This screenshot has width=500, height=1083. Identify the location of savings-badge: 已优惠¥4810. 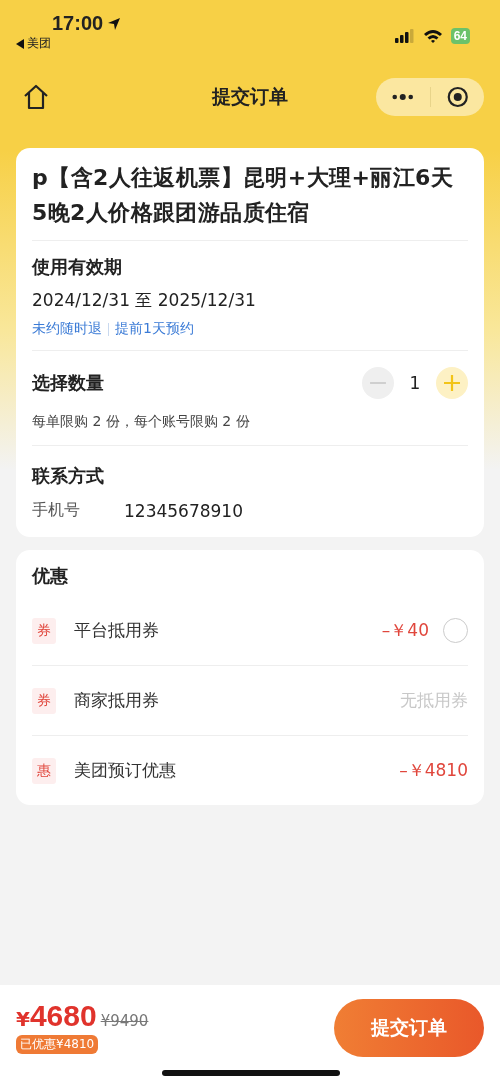
(57, 1044).